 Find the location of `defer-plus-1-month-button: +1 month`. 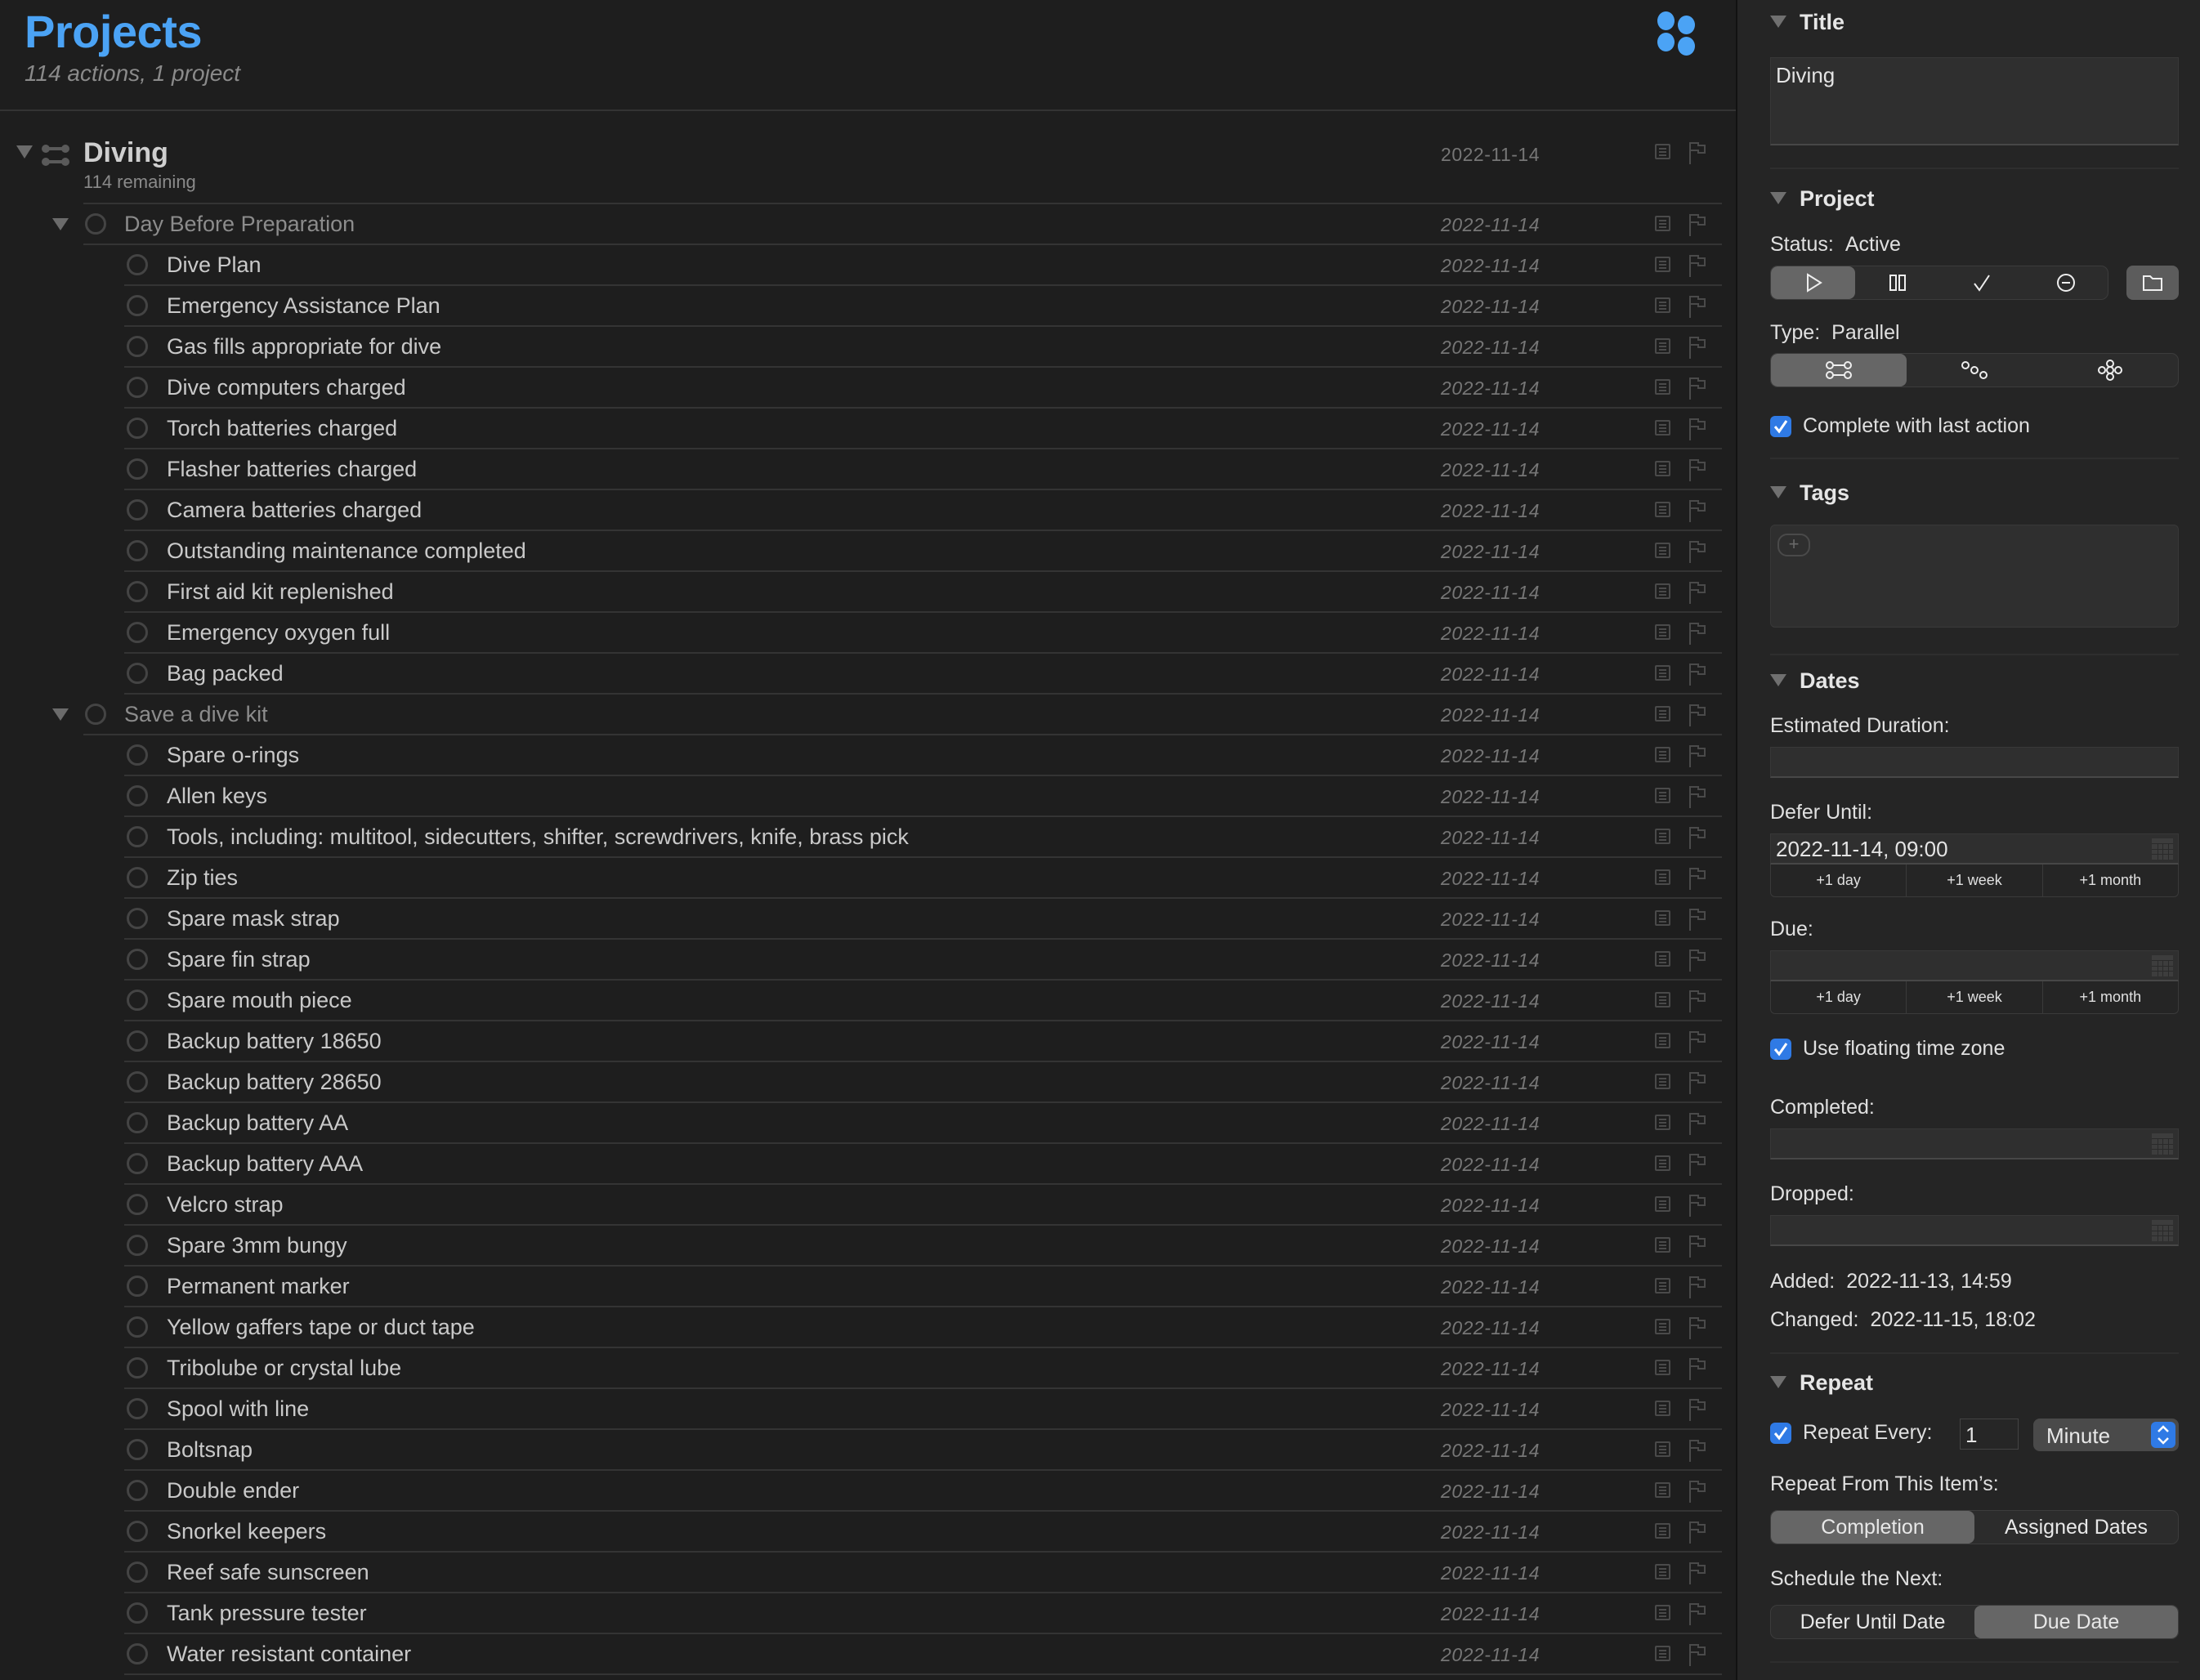

defer-plus-1-month-button: +1 month is located at coordinates (2110, 880).